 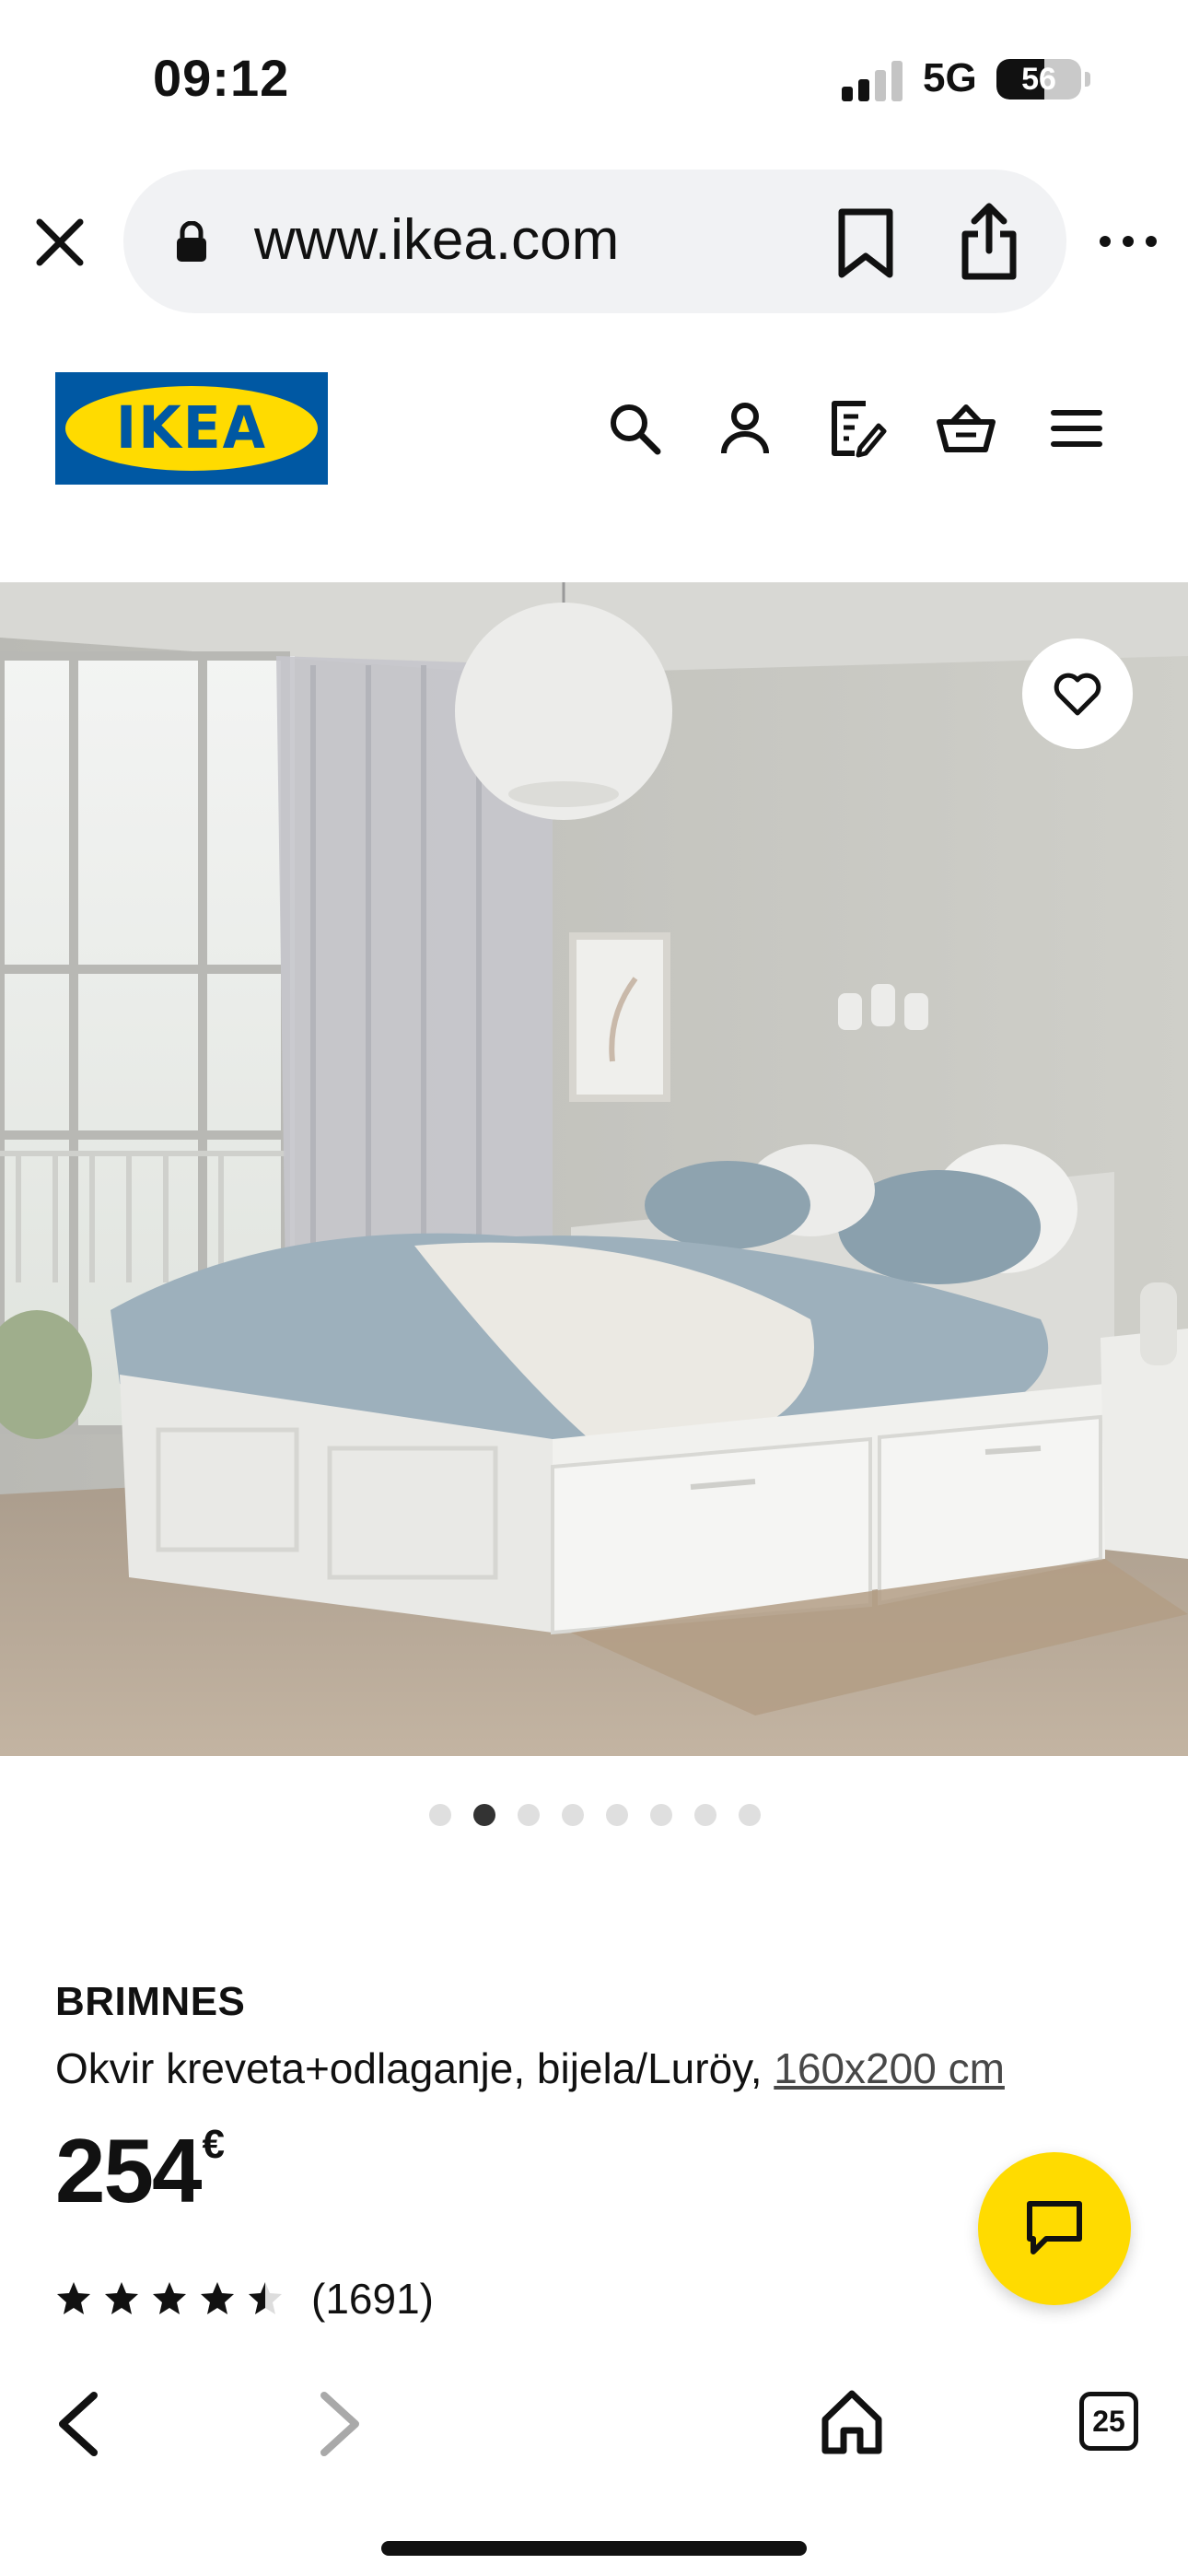 I want to click on search-icon, so click(x=634, y=428).